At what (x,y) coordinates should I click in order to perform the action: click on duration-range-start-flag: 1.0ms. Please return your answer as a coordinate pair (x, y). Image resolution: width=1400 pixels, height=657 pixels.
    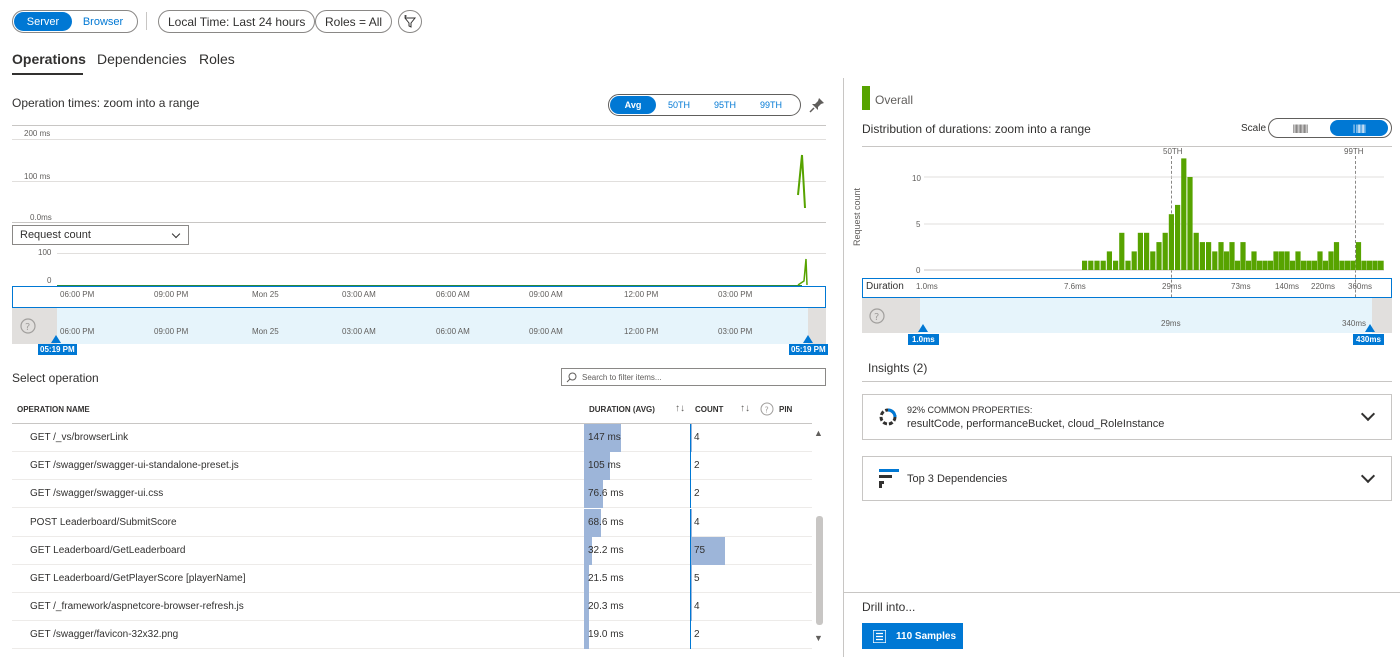
    Looking at the image, I should click on (923, 339).